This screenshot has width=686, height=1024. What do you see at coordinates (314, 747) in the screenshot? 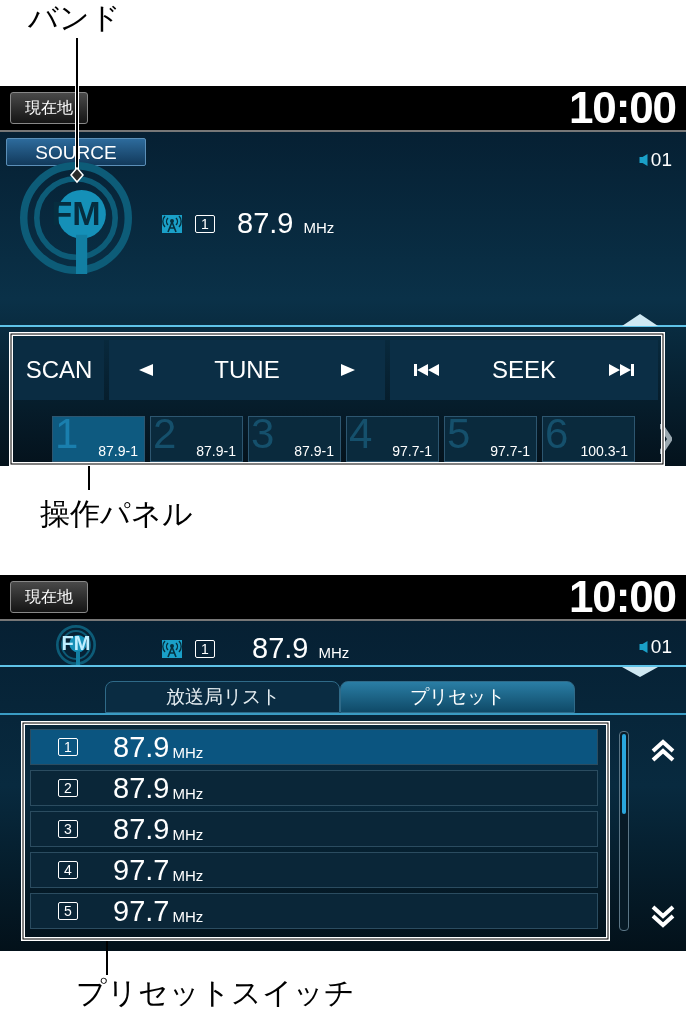
I see `preset-row: 1 87.9 MHz` at bounding box center [314, 747].